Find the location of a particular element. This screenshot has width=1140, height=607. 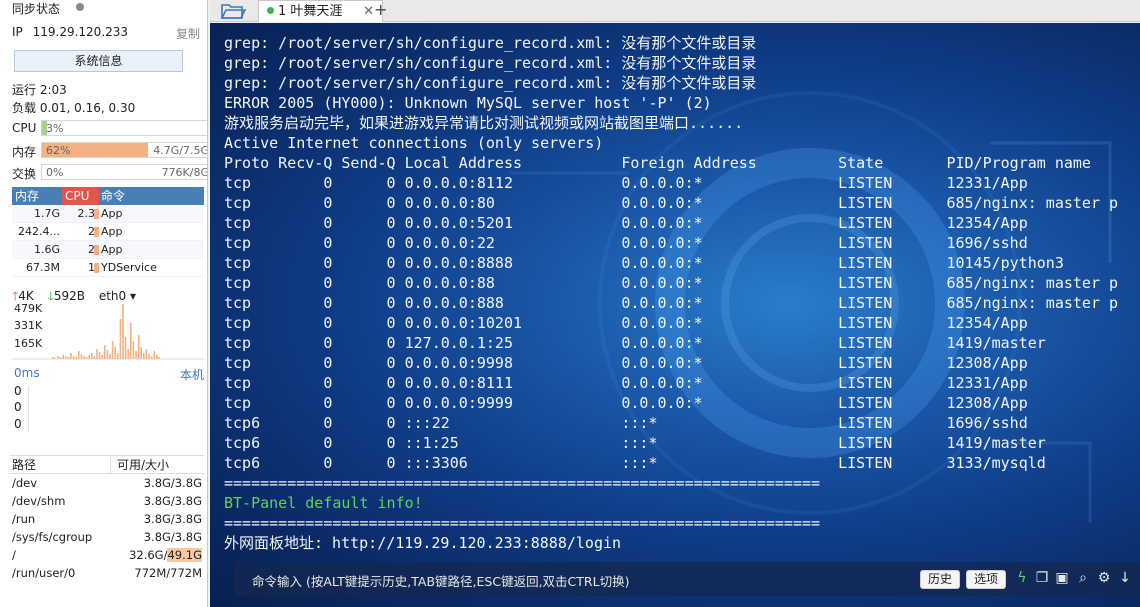

disk-path: /dev/shm is located at coordinates (39, 501).